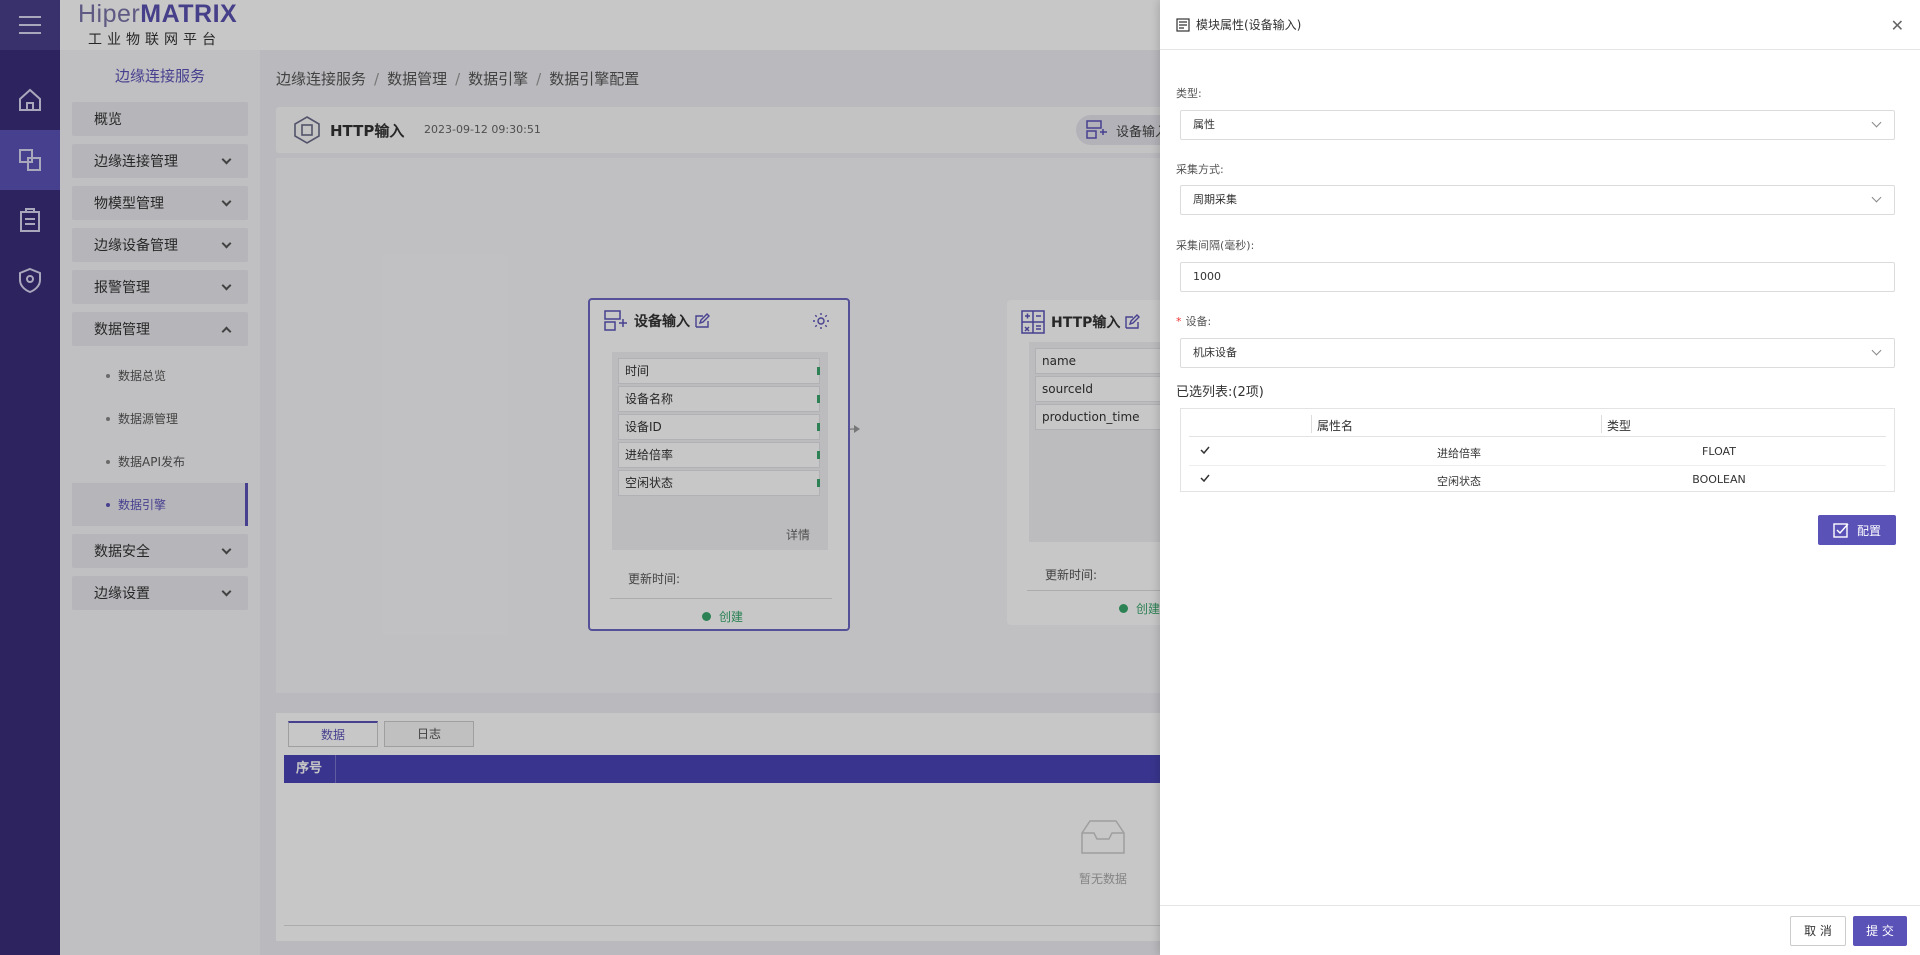 This screenshot has width=1920, height=955. Describe the element at coordinates (1868, 530) in the screenshot. I see `configure-button-label: 配置` at that location.